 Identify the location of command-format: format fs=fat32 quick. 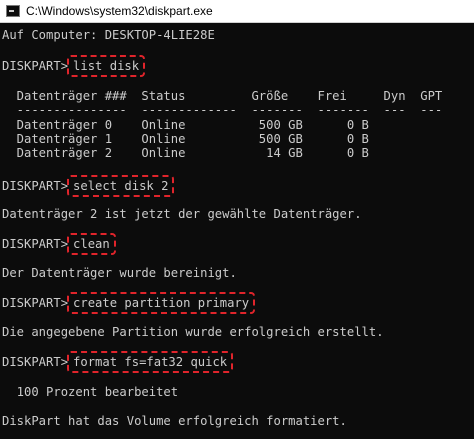
(150, 362).